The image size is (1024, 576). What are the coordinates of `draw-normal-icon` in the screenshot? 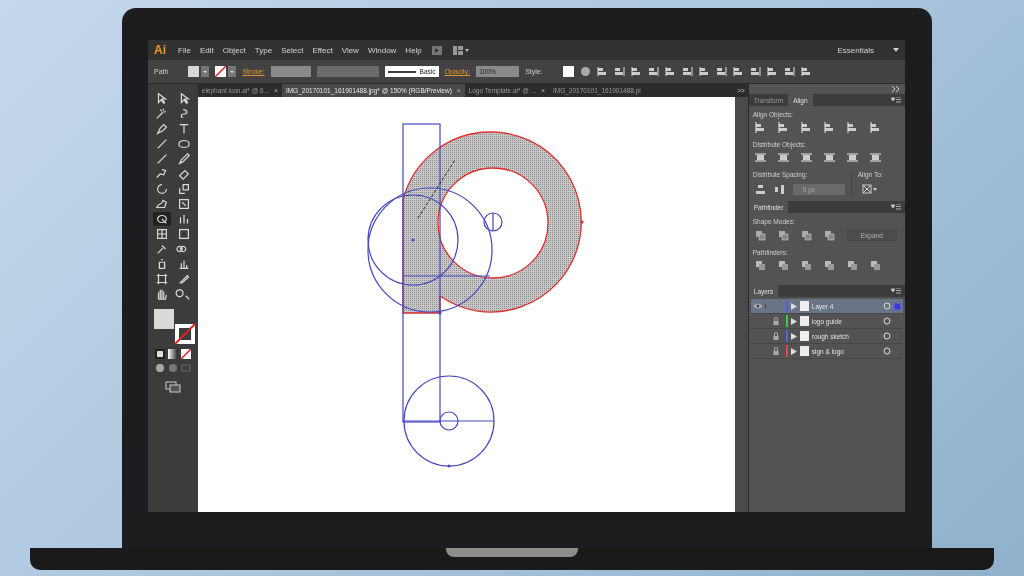 It's located at (159, 368).